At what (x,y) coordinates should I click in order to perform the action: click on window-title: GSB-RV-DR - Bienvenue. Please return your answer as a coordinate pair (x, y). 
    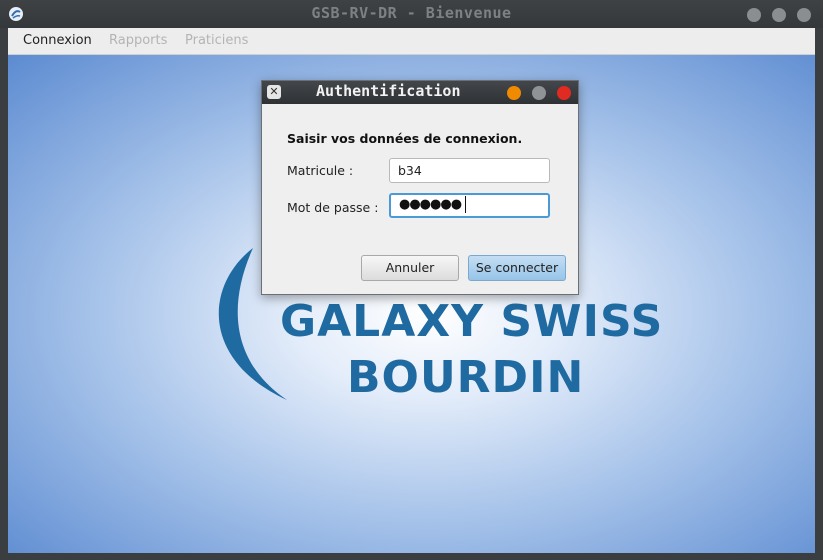
    Looking at the image, I should click on (411, 13).